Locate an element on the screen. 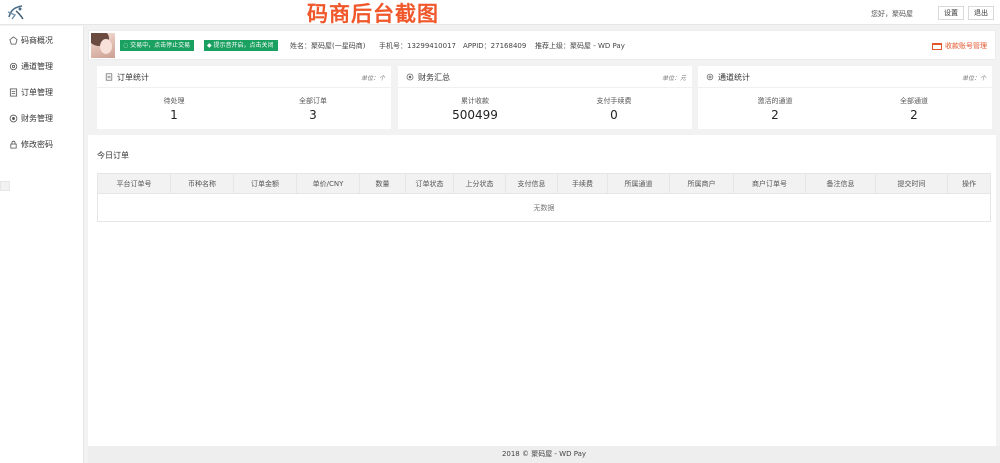 Image resolution: width=1000 pixels, height=463 pixels. column-header: 上分状态 is located at coordinates (480, 184).